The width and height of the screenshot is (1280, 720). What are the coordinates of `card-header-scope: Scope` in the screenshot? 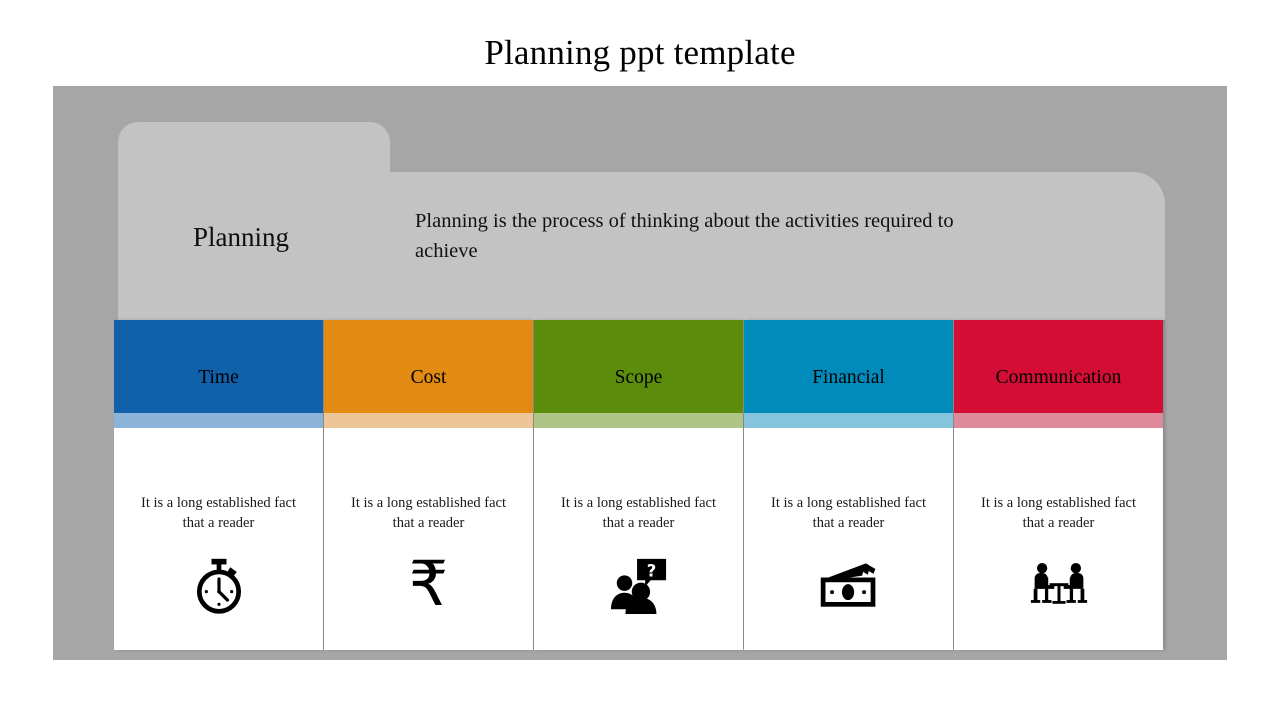 It's located at (638, 366).